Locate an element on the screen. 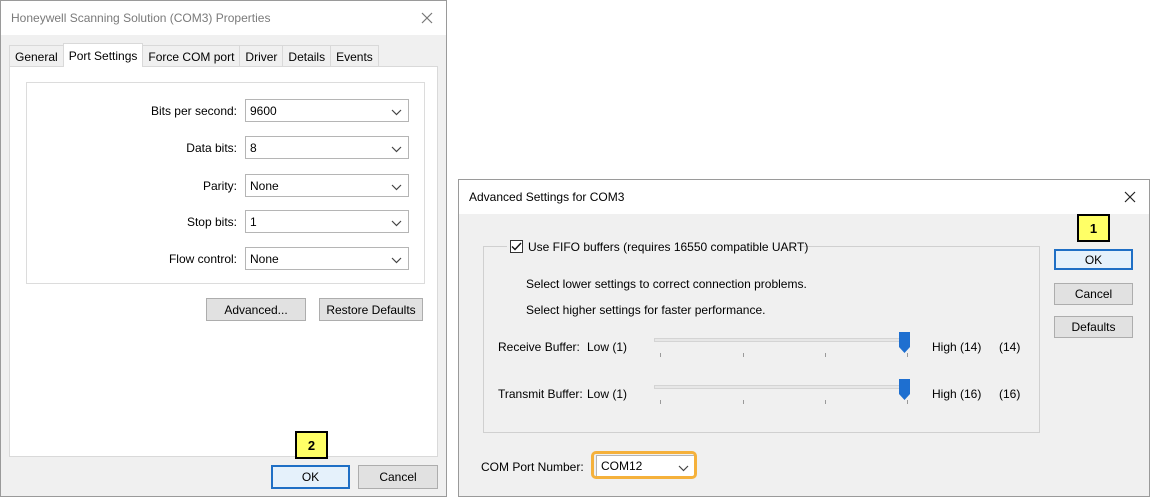  tab-events: Events is located at coordinates (354, 56).